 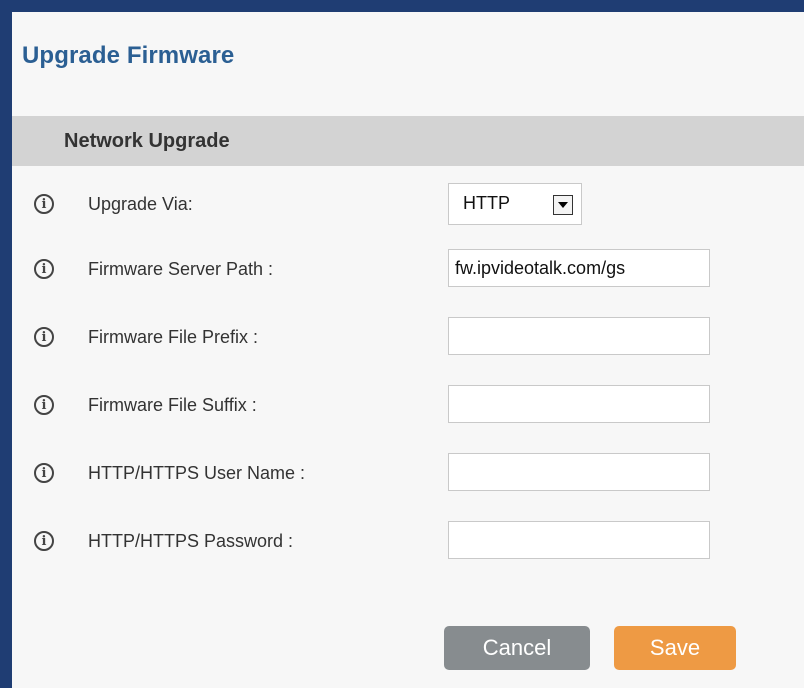 What do you see at coordinates (579, 472) in the screenshot?
I see `user-name-input` at bounding box center [579, 472].